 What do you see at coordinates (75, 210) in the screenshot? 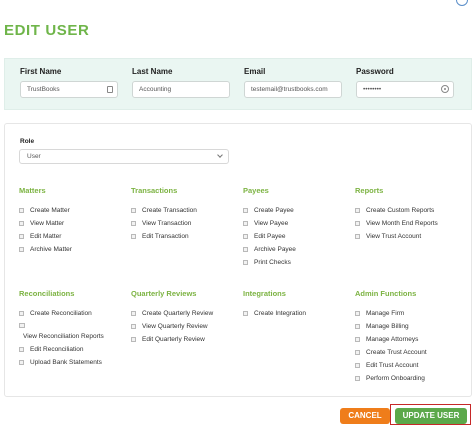
I see `permission-item: Create Matter` at bounding box center [75, 210].